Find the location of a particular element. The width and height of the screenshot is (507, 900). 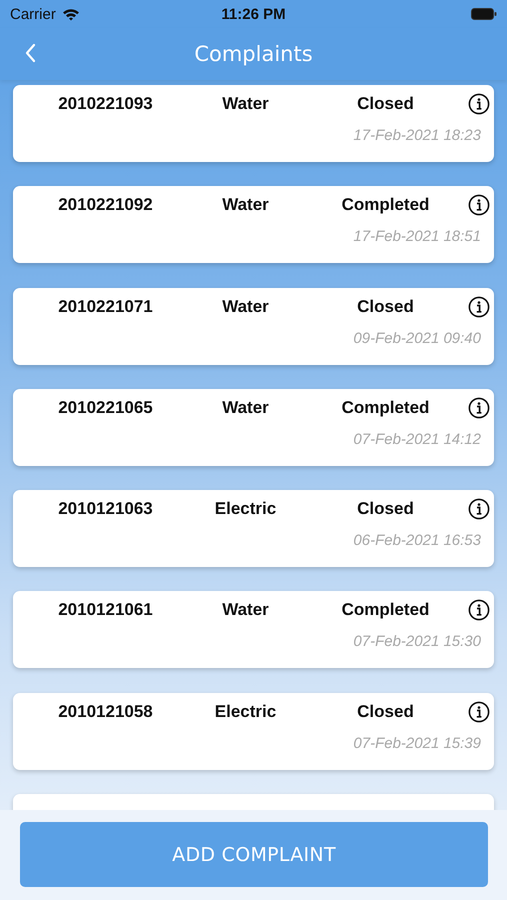

battery-icon is located at coordinates (484, 14).